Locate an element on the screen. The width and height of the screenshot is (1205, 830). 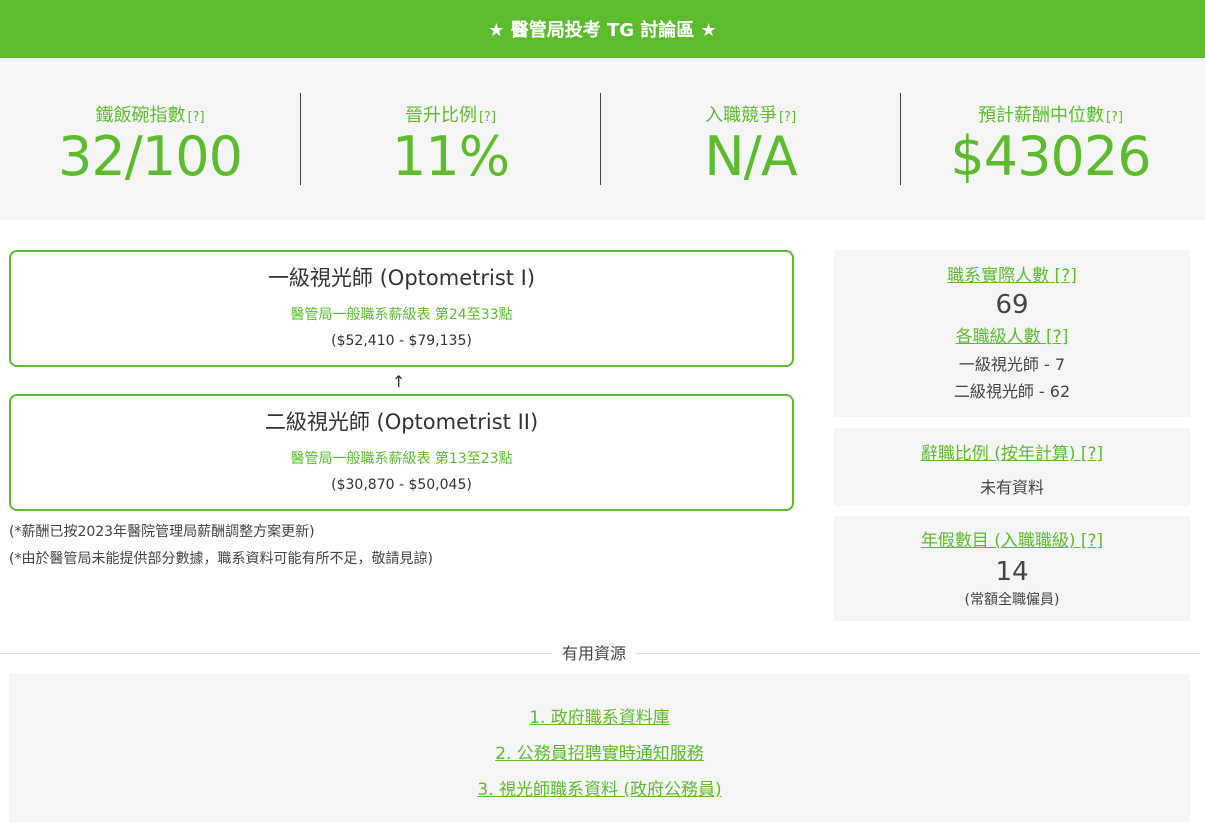
resignation-card: 辭職比例 (按年計算) [?] 未有資料 is located at coordinates (1012, 467).